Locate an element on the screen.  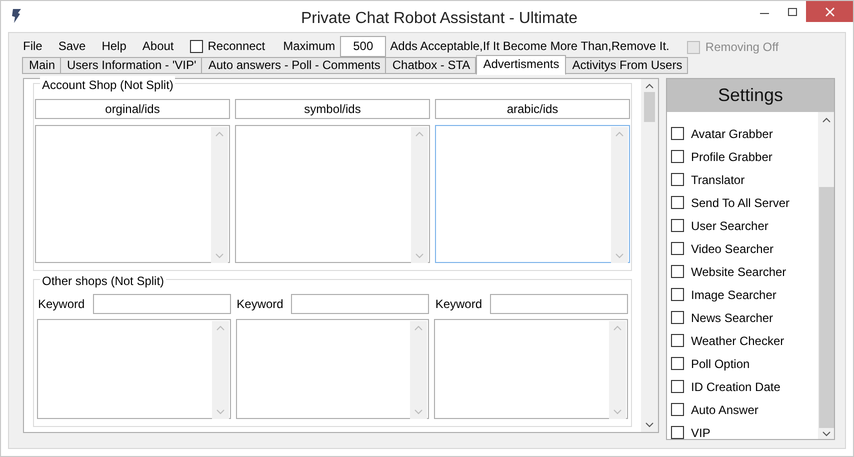
tab: Activitys From Users is located at coordinates (626, 65).